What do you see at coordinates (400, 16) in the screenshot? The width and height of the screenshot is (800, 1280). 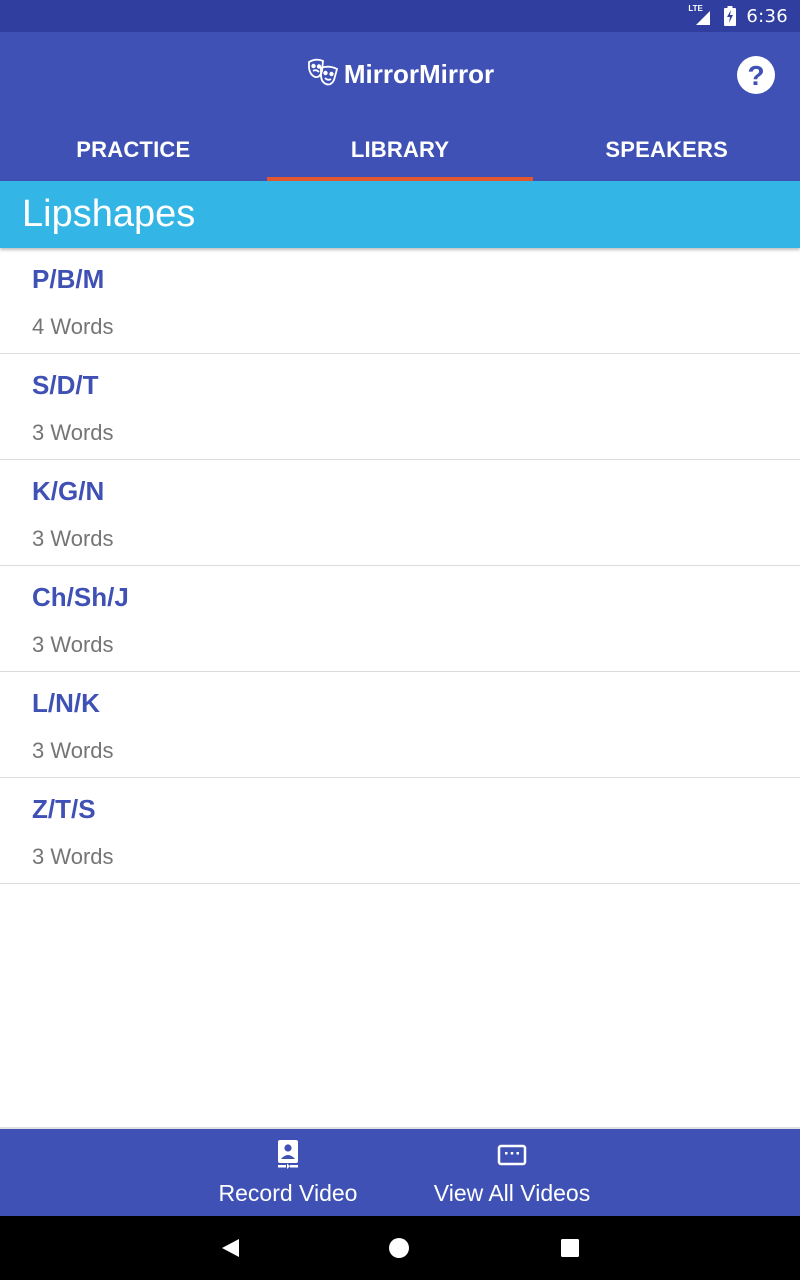 I see `status-bar: LTE 6:36` at bounding box center [400, 16].